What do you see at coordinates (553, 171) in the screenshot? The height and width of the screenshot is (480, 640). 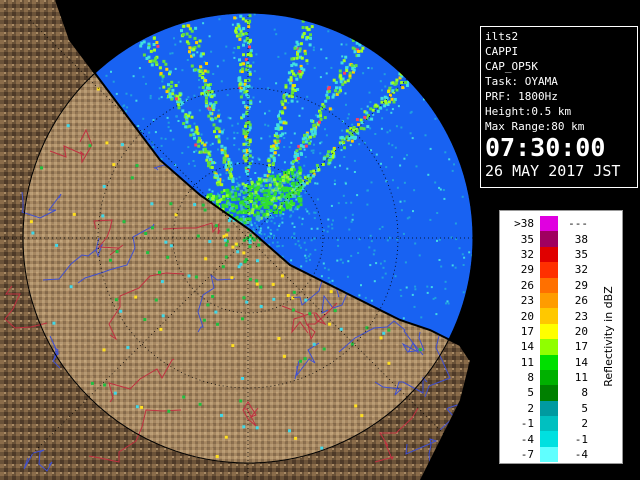 I see `observation-date: 26 MAY 2017 JST` at bounding box center [553, 171].